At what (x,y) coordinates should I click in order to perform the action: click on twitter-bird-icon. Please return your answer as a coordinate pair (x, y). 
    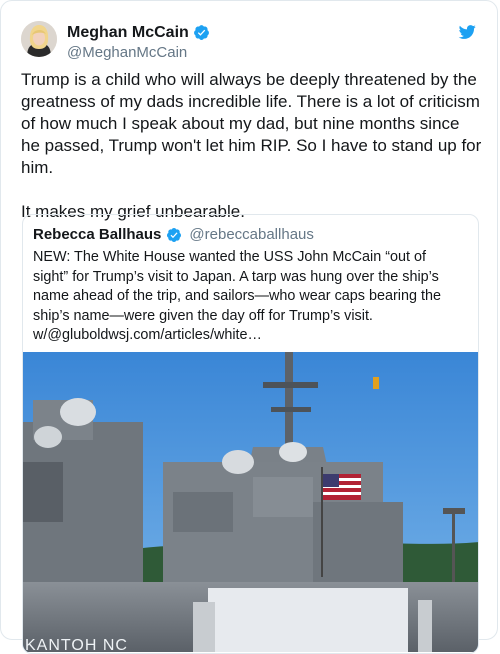
    Looking at the image, I should click on (467, 32).